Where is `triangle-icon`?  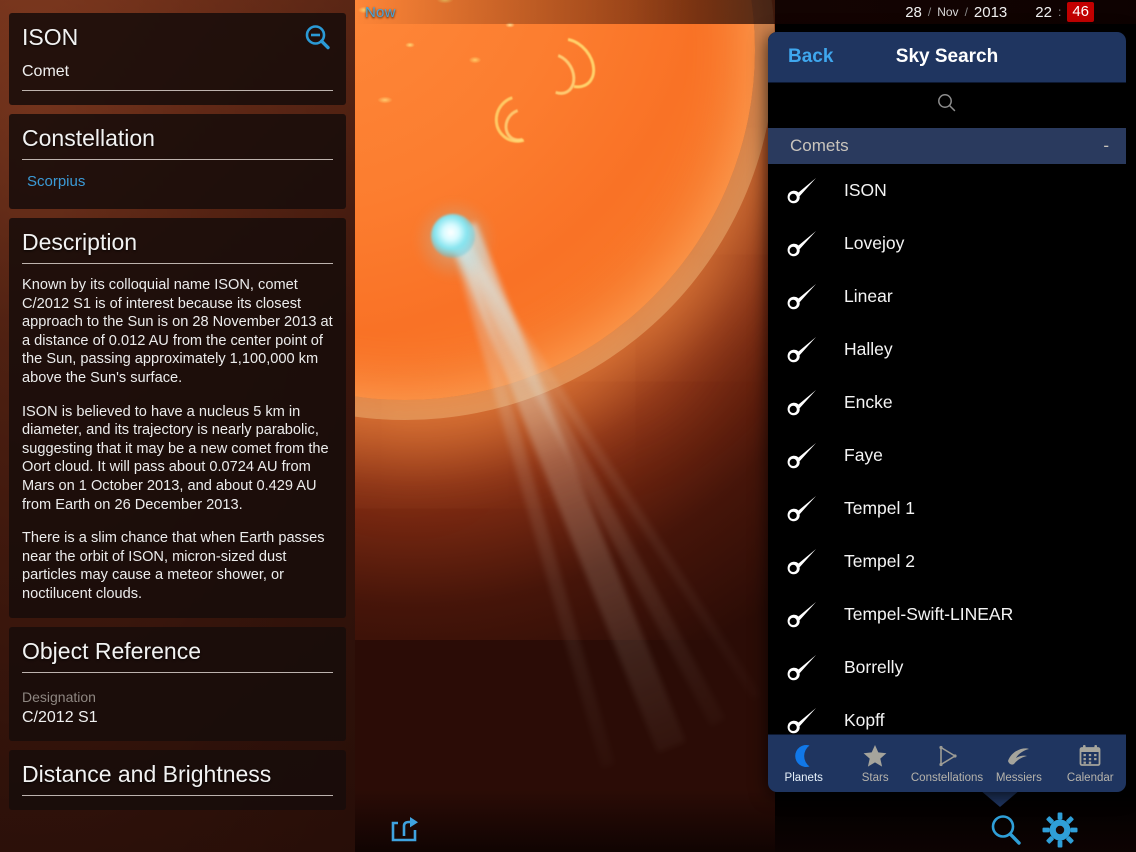 triangle-icon is located at coordinates (947, 756).